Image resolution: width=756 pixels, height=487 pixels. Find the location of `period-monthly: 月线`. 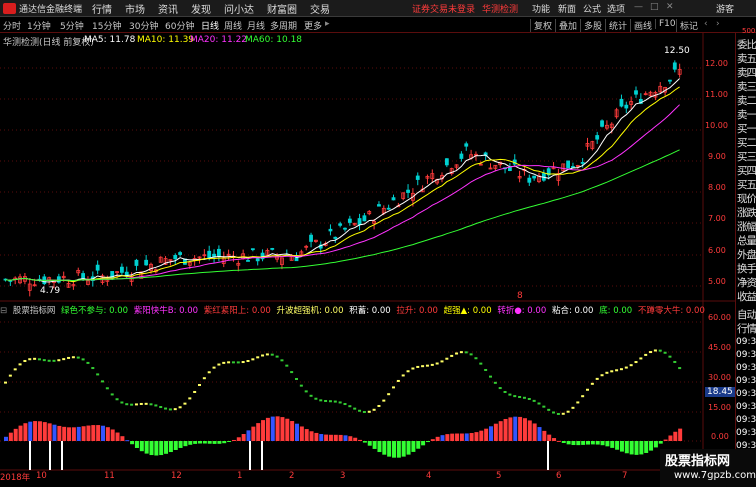

period-monthly: 月线 is located at coordinates (256, 25).